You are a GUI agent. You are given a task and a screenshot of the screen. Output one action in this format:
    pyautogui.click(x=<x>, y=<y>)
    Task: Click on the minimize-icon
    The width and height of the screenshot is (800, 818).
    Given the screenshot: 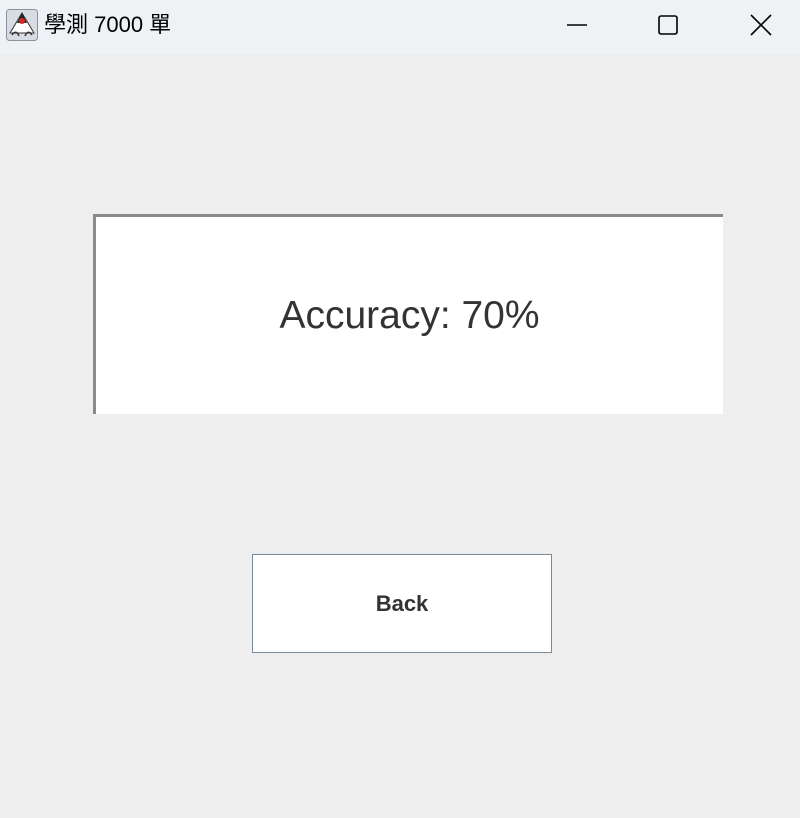 What is the action you would take?
    pyautogui.click(x=577, y=25)
    